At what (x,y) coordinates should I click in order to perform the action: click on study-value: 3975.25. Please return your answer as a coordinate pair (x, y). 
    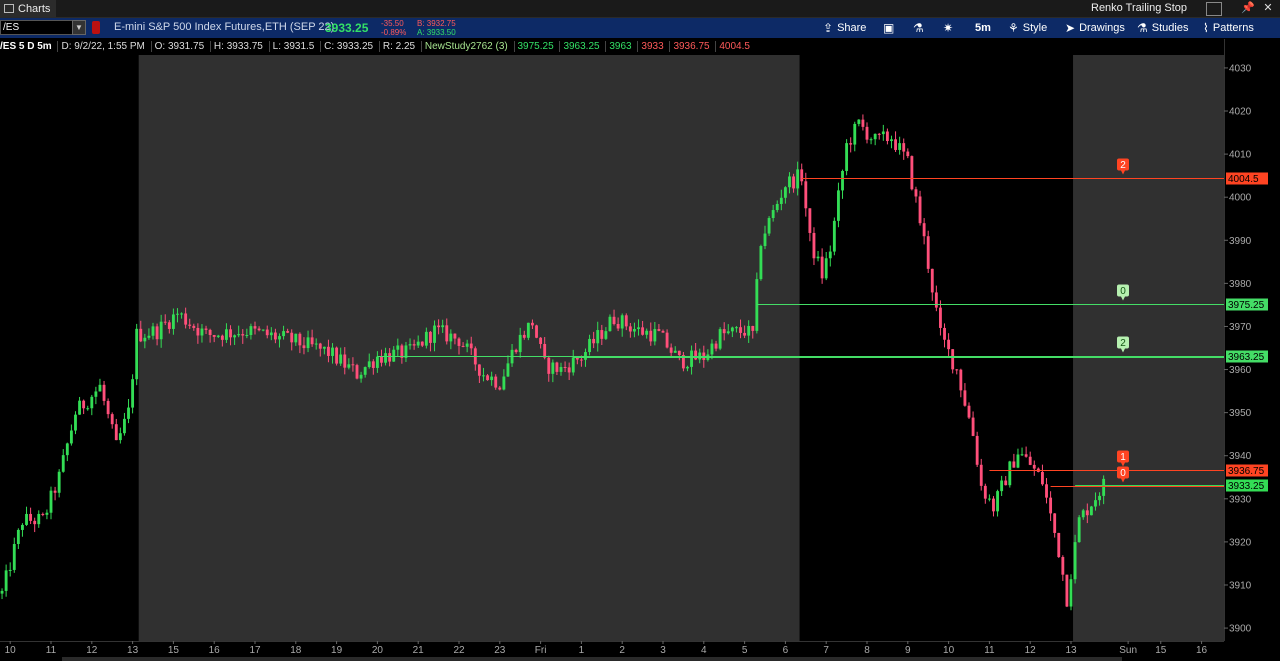
    Looking at the image, I should click on (535, 46).